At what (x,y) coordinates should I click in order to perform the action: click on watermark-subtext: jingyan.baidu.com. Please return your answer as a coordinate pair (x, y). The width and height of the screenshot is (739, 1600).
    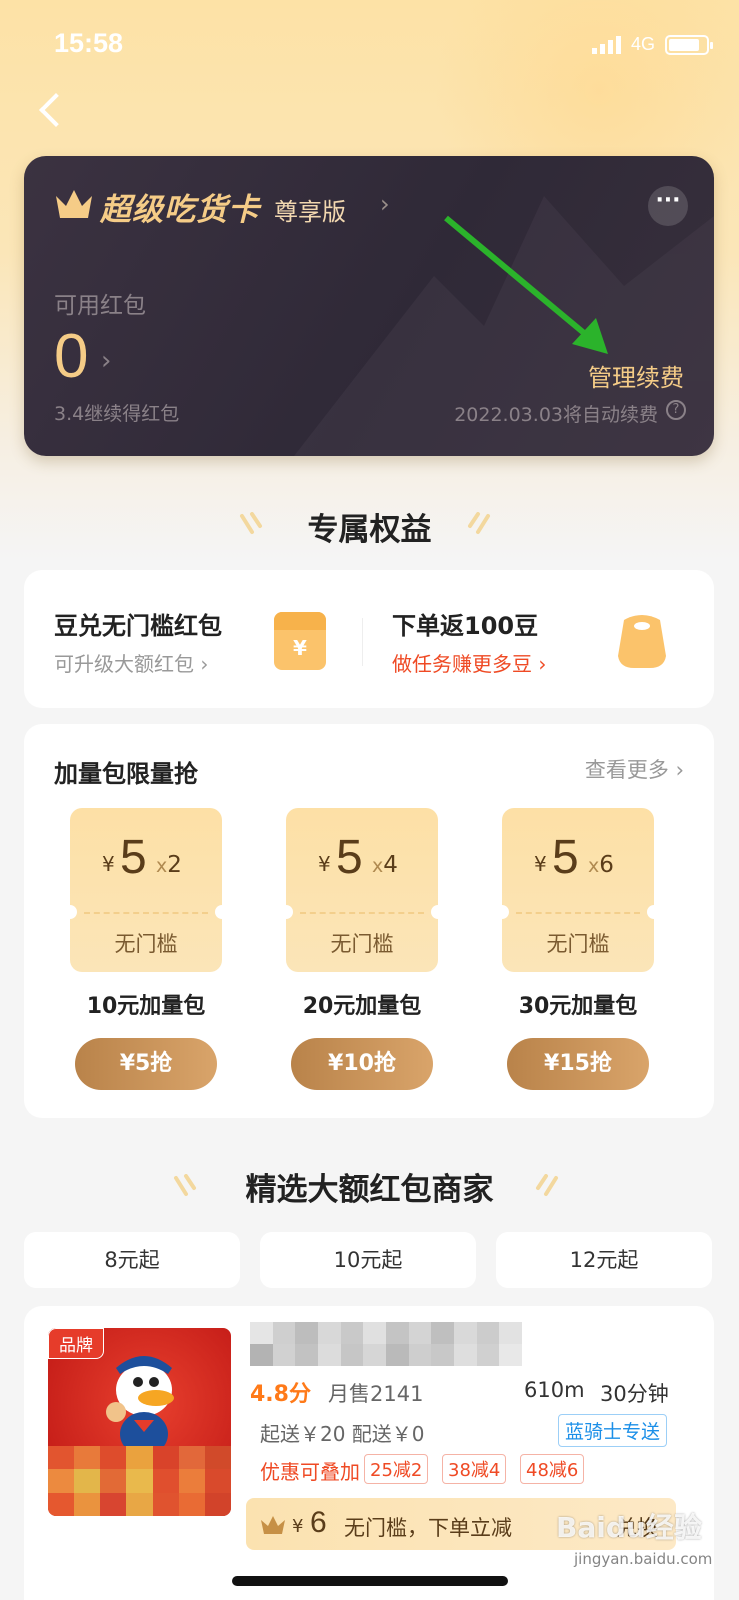
    Looking at the image, I should click on (643, 1559).